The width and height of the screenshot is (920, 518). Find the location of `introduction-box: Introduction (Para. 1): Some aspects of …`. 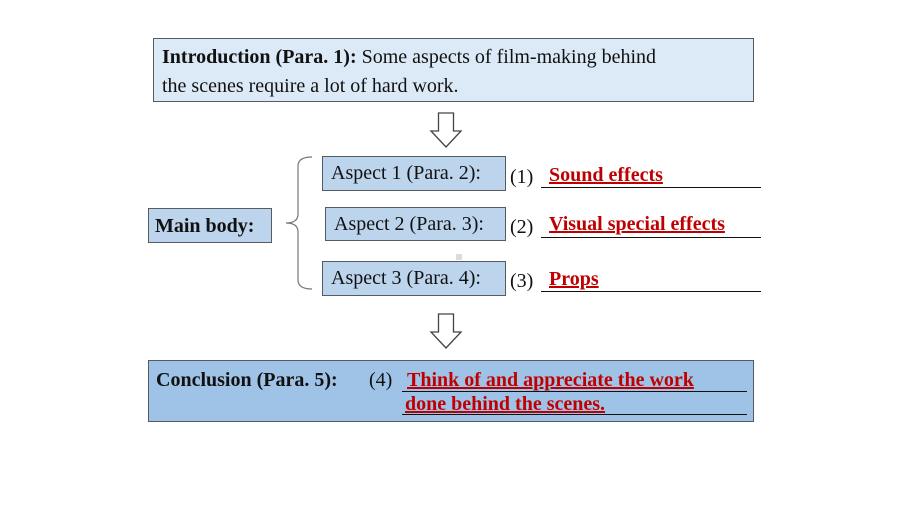

introduction-box: Introduction (Para. 1): Some aspects of … is located at coordinates (453, 70).